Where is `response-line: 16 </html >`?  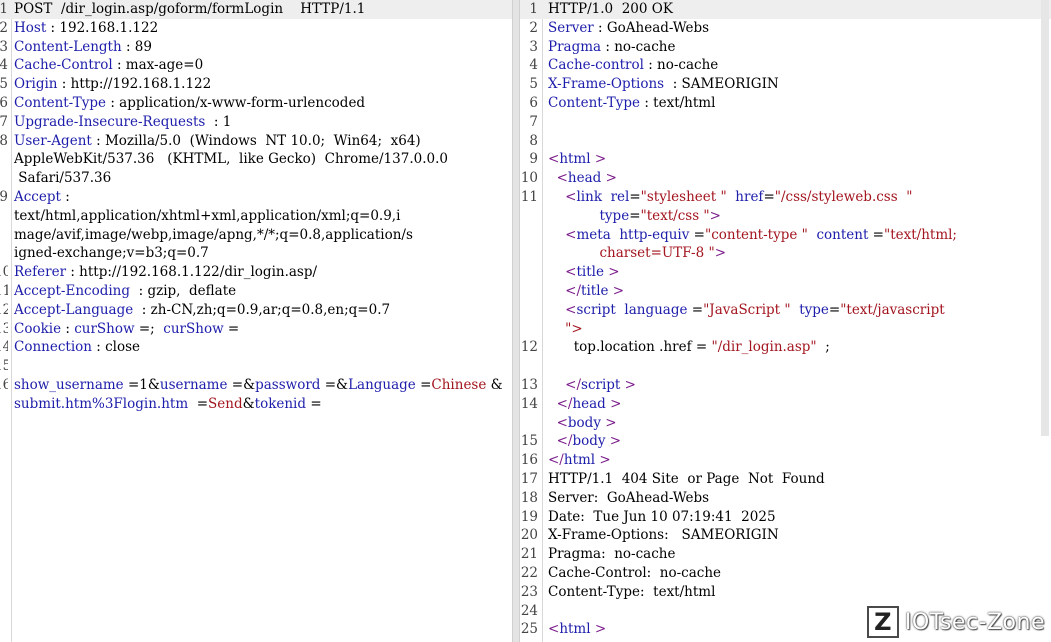
response-line: 16 </html > is located at coordinates (785, 460).